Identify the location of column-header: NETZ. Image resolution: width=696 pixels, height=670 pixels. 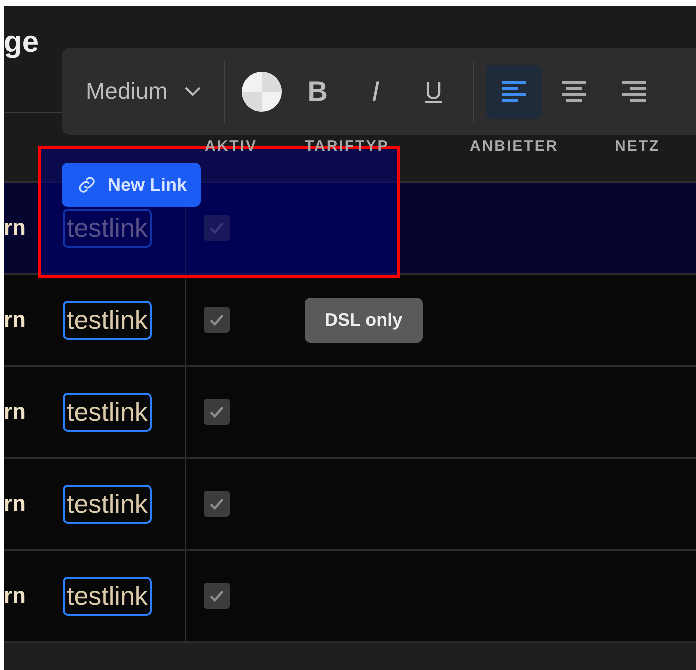
(637, 146).